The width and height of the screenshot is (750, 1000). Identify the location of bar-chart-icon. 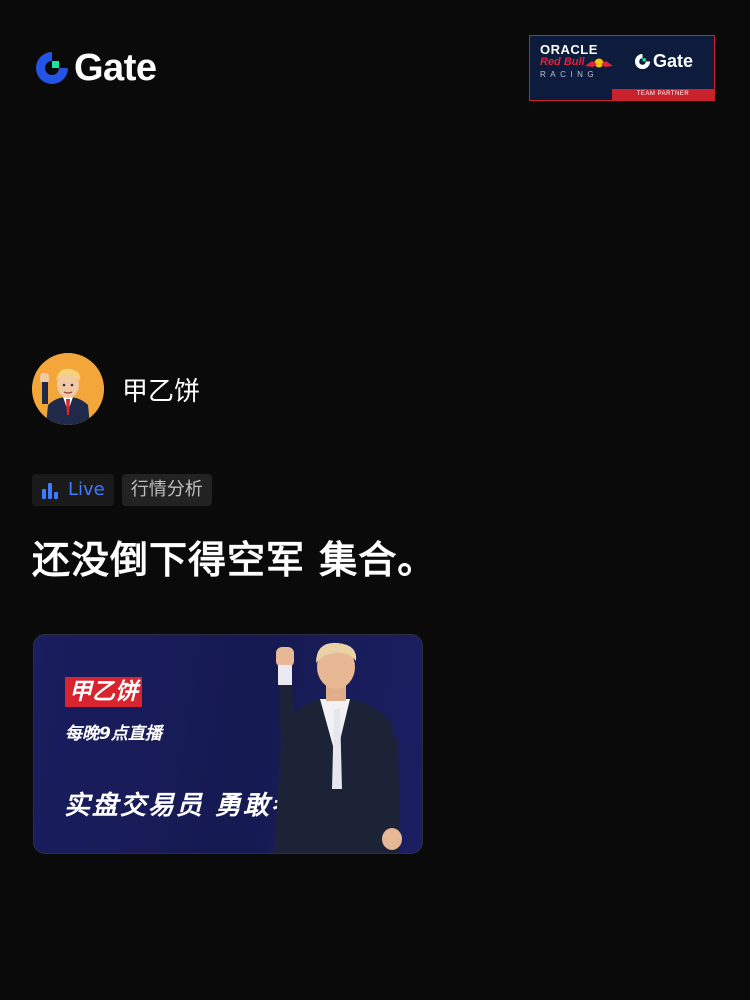
(50, 491).